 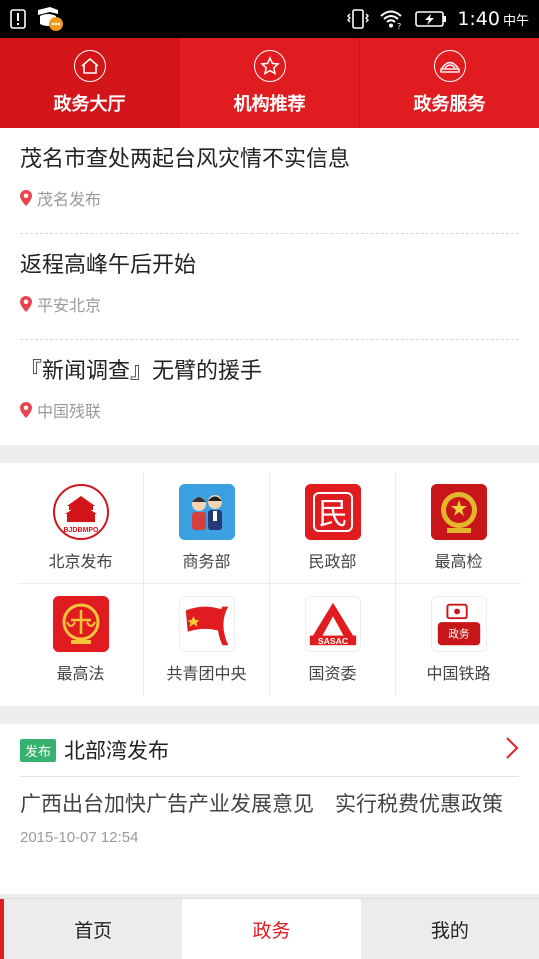 I want to click on news-item: 茂名市查处两起台风灾情不实信息 茂名发布, so click(x=269, y=181).